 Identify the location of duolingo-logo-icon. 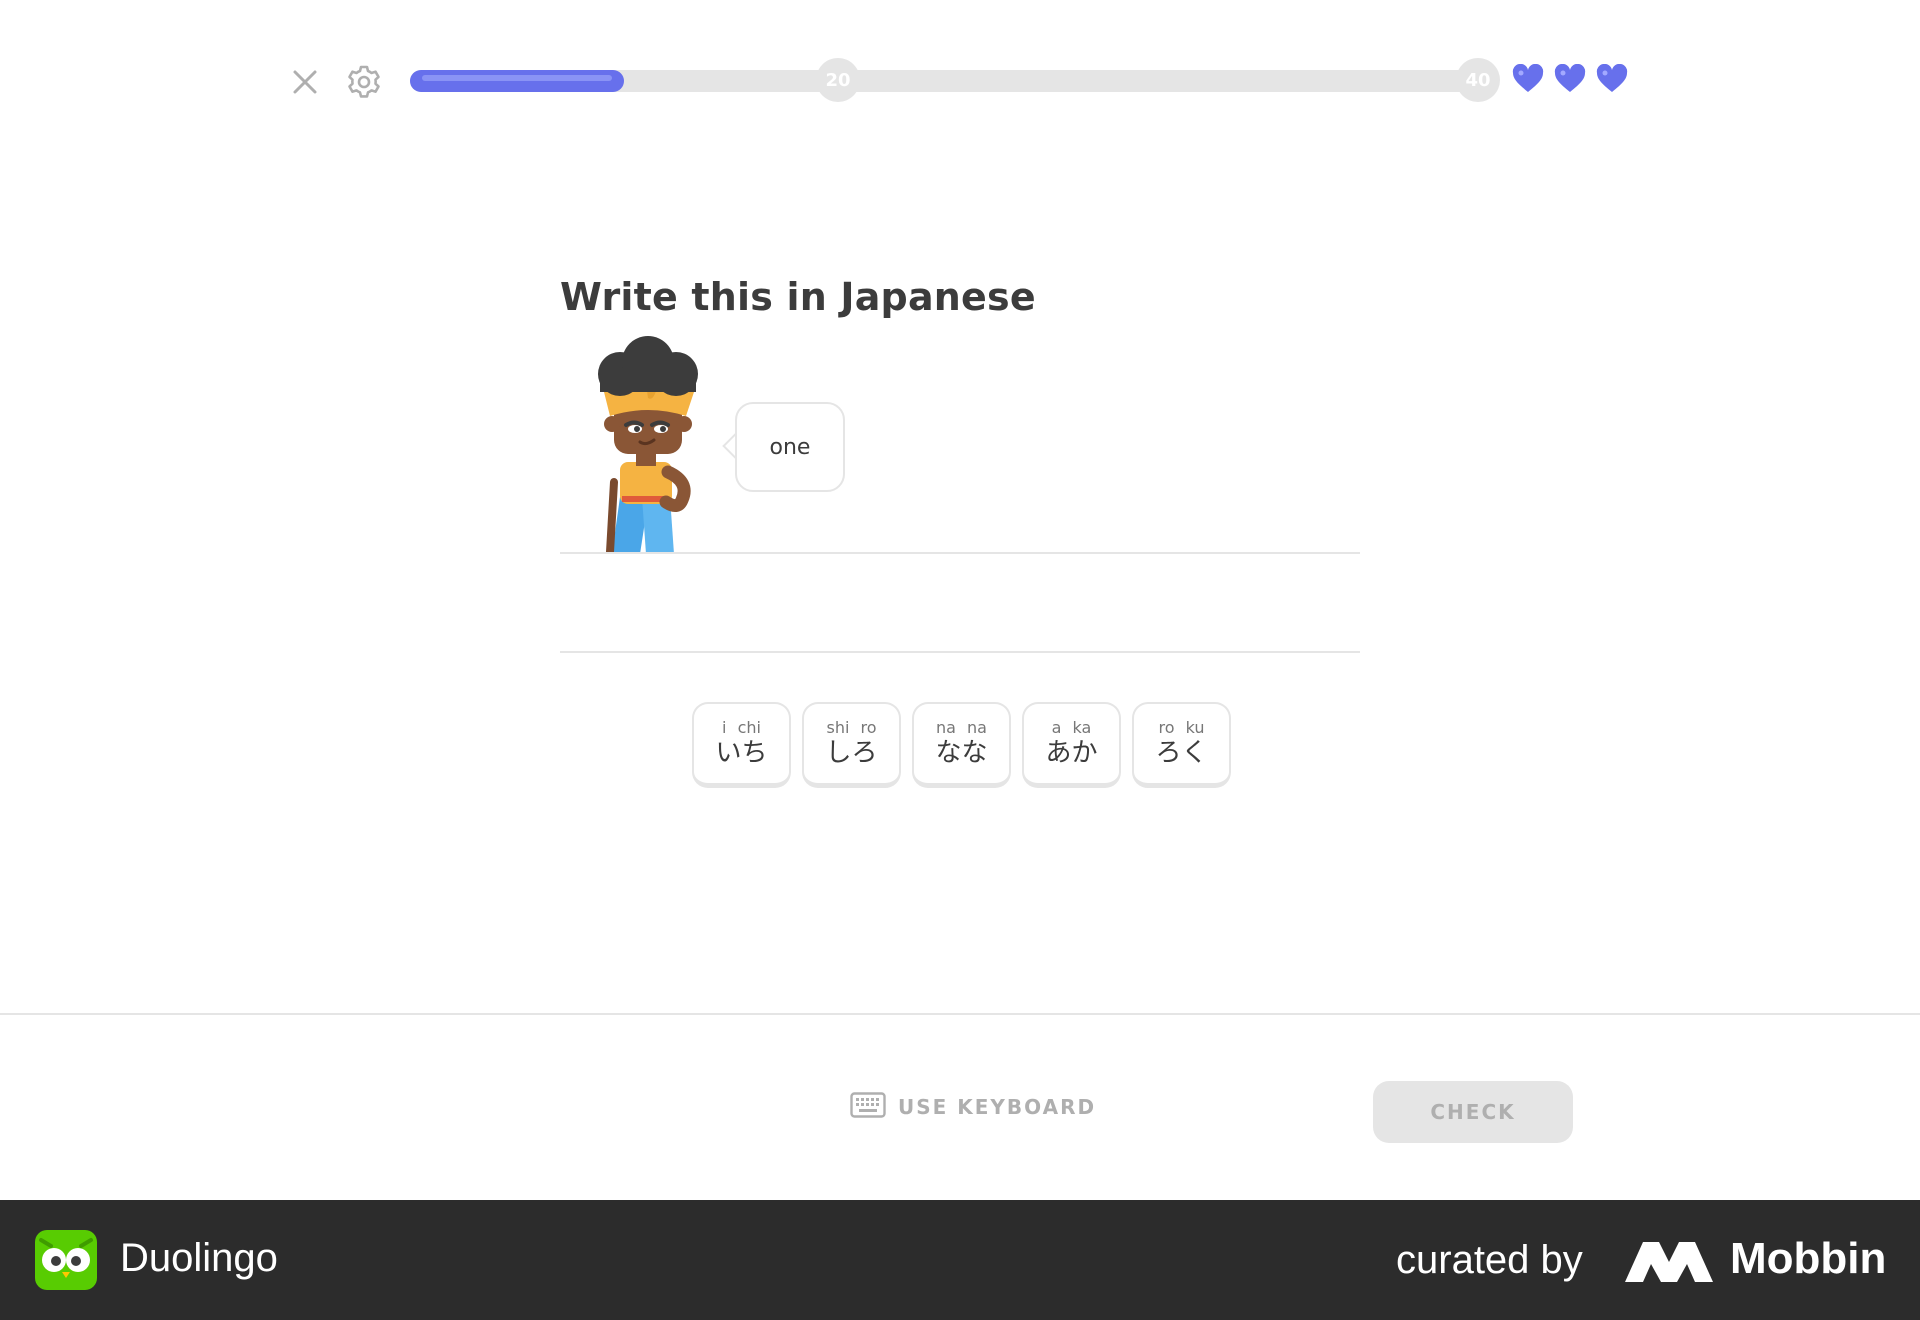
(66, 1260).